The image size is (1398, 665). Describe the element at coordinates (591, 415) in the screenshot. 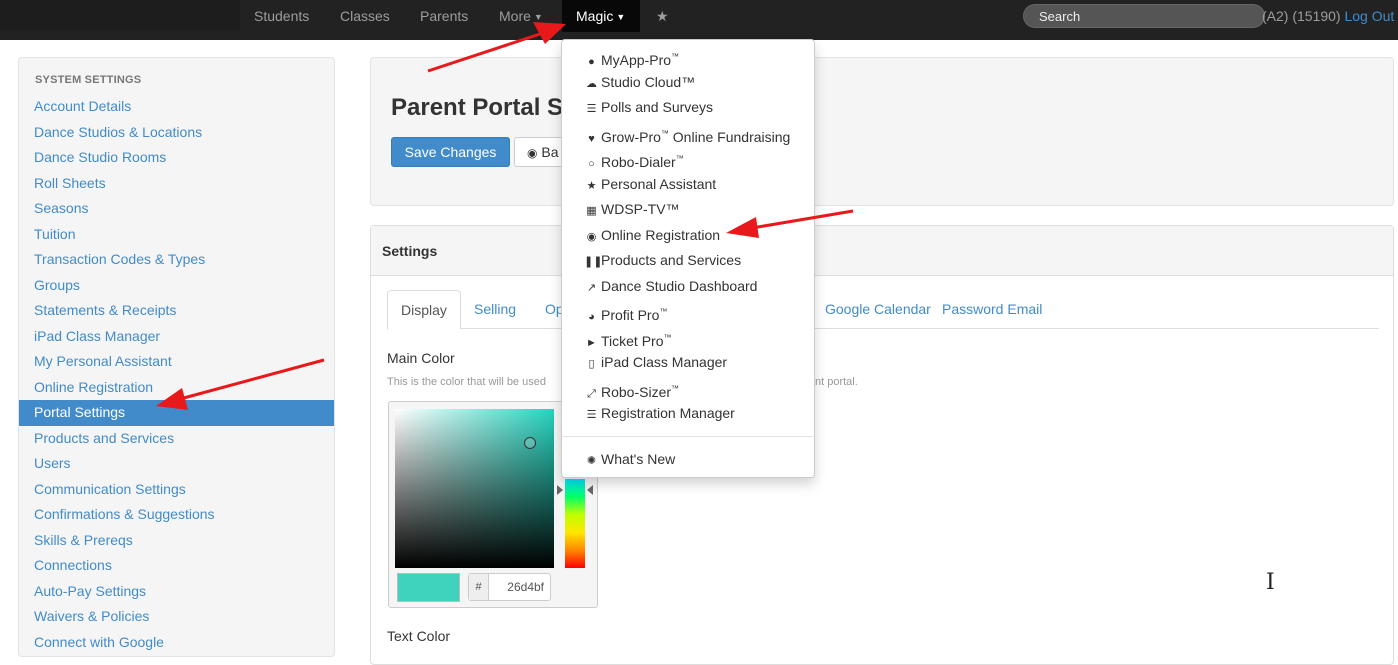

I see `tasks-icon: ☰` at that location.